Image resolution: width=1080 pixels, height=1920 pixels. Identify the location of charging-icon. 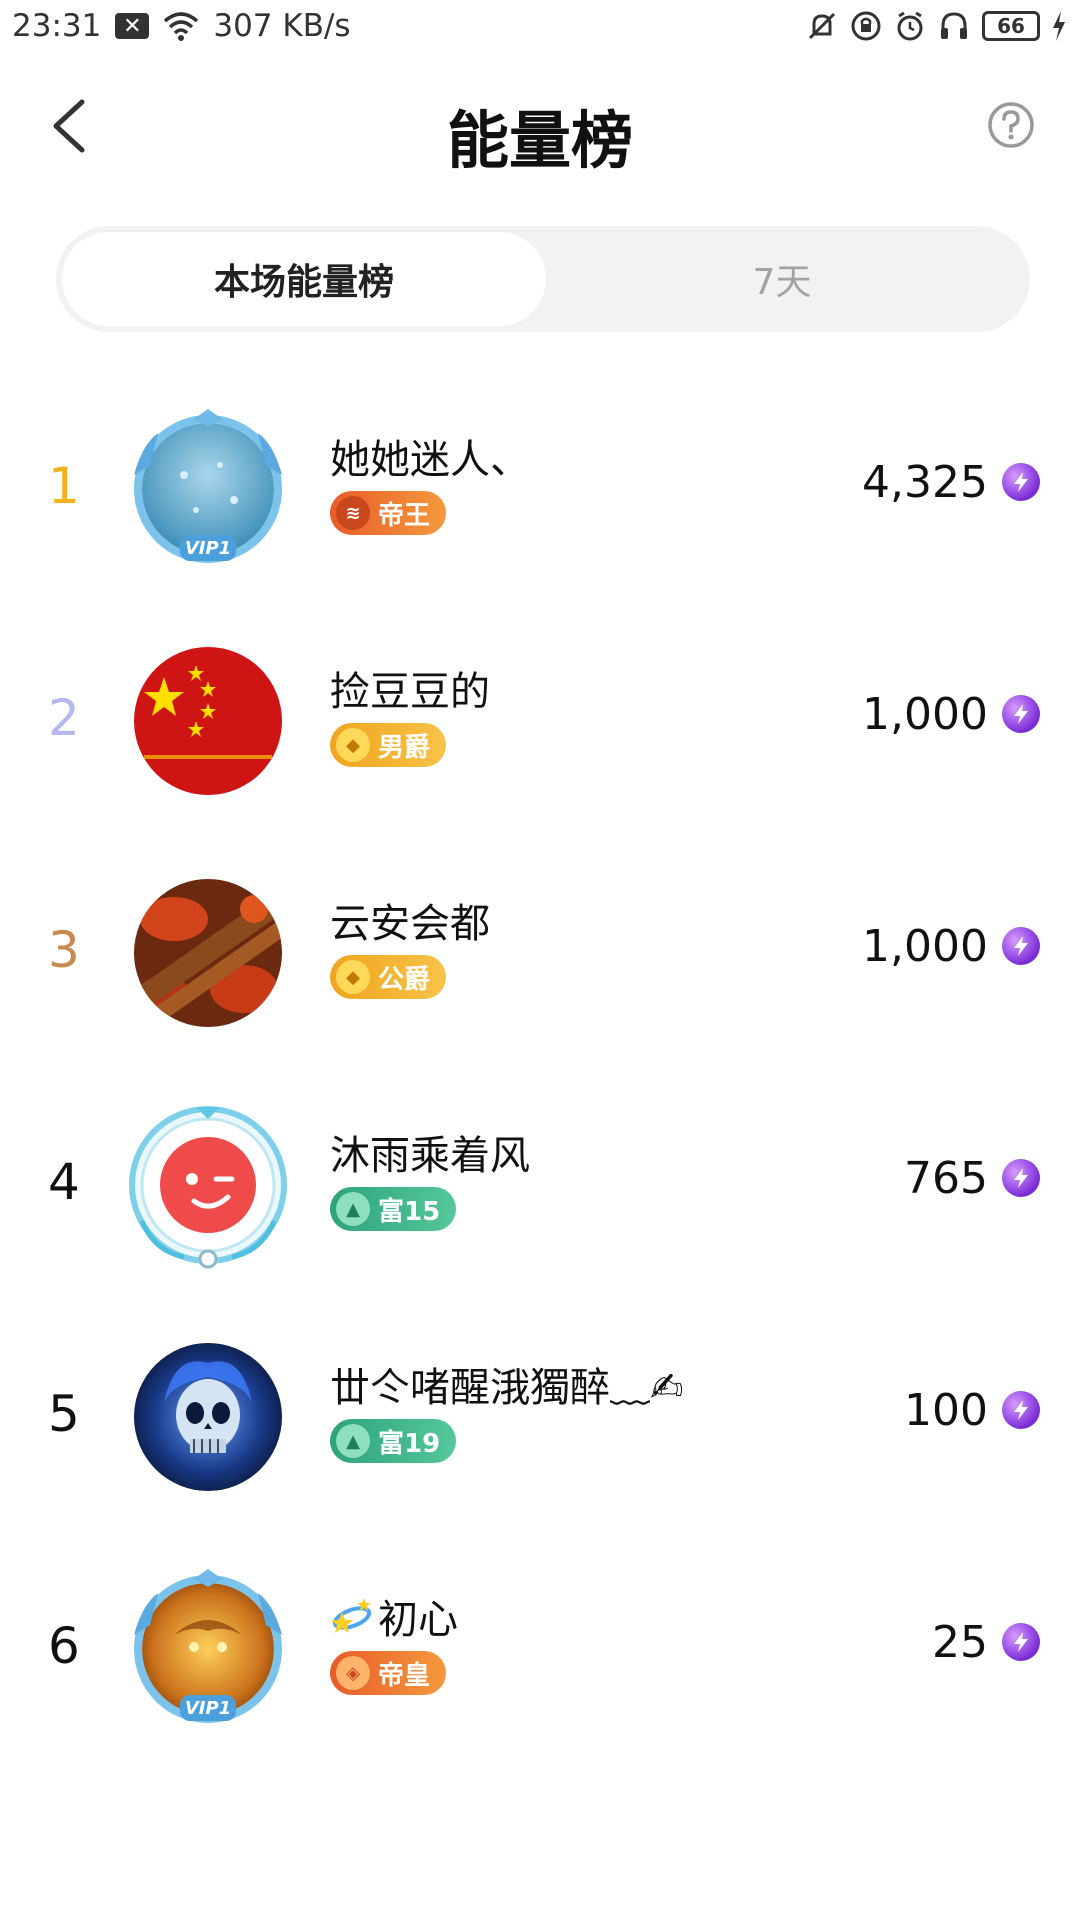
(1059, 26).